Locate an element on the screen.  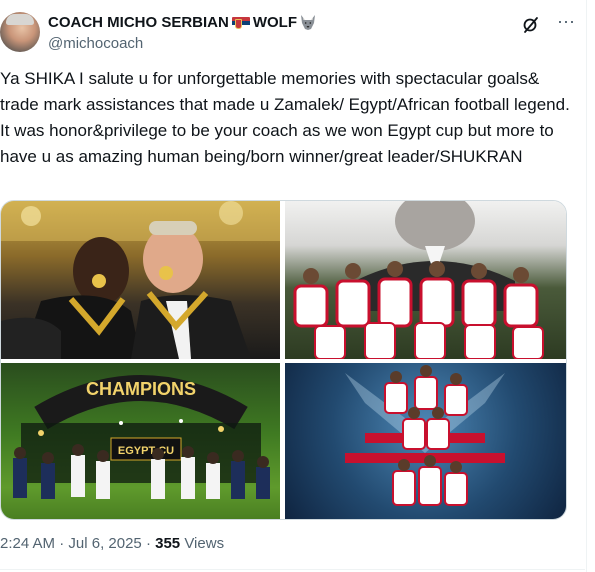
tweet-date: Jul 6, 2025 is located at coordinates (104, 543).